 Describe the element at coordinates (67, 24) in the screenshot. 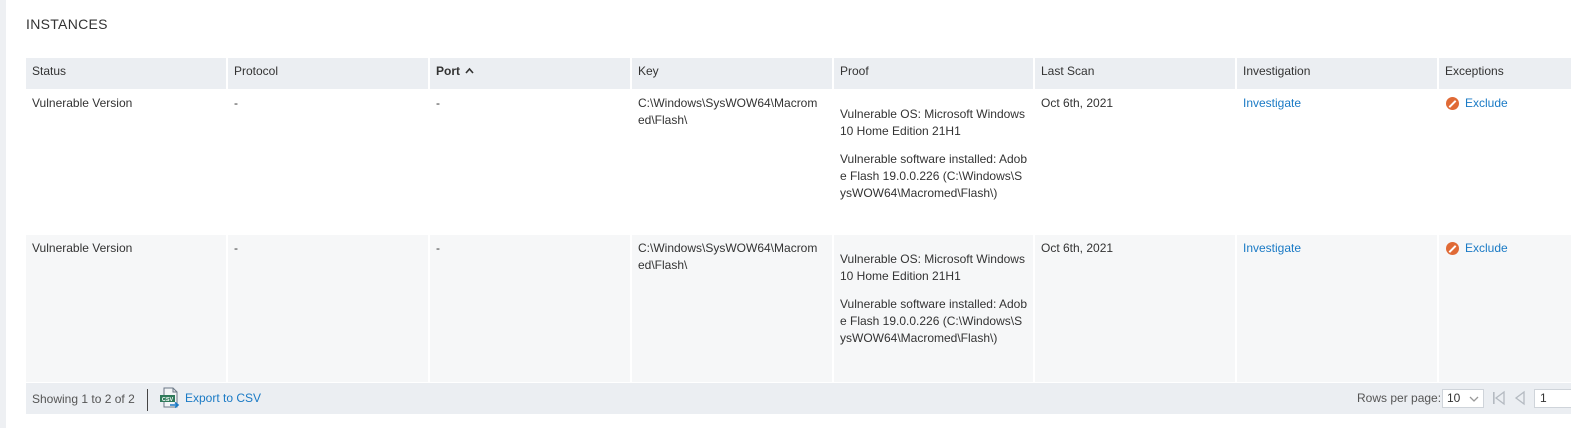

I see `section-title: INSTANCES` at that location.